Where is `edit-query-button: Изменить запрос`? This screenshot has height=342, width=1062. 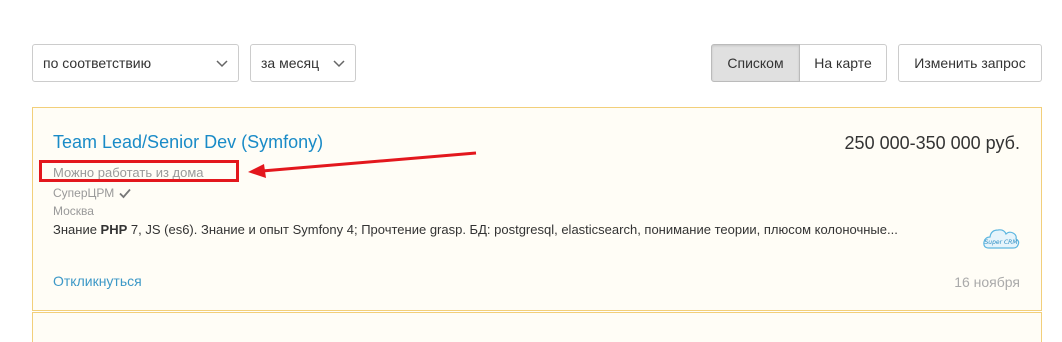 edit-query-button: Изменить запрос is located at coordinates (970, 63).